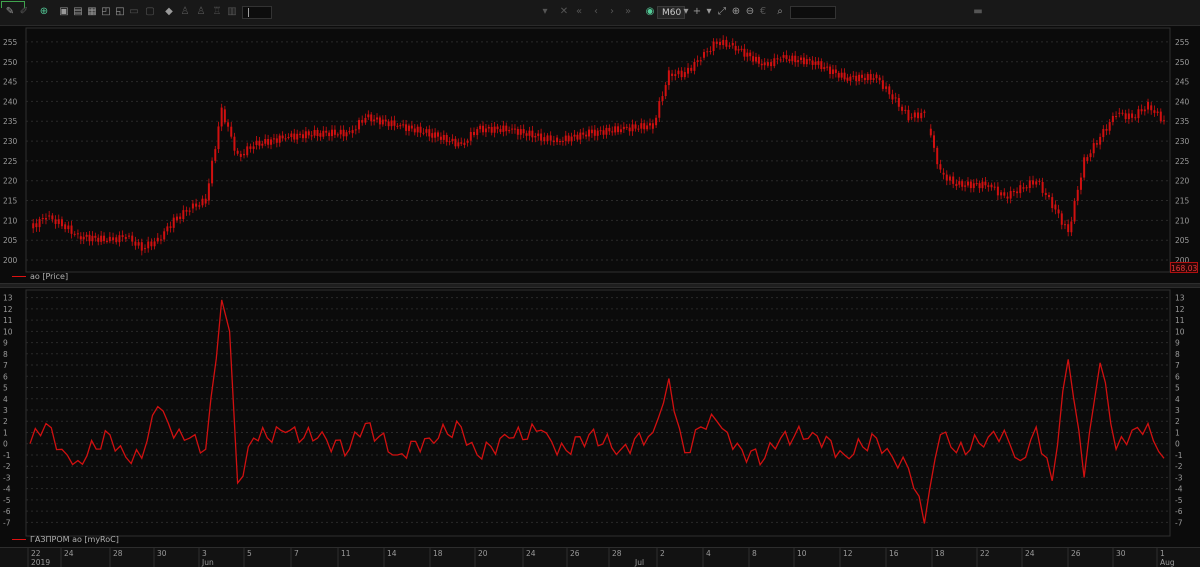 This screenshot has width=1200, height=567. I want to click on table-icon: ▦, so click(92, 12).